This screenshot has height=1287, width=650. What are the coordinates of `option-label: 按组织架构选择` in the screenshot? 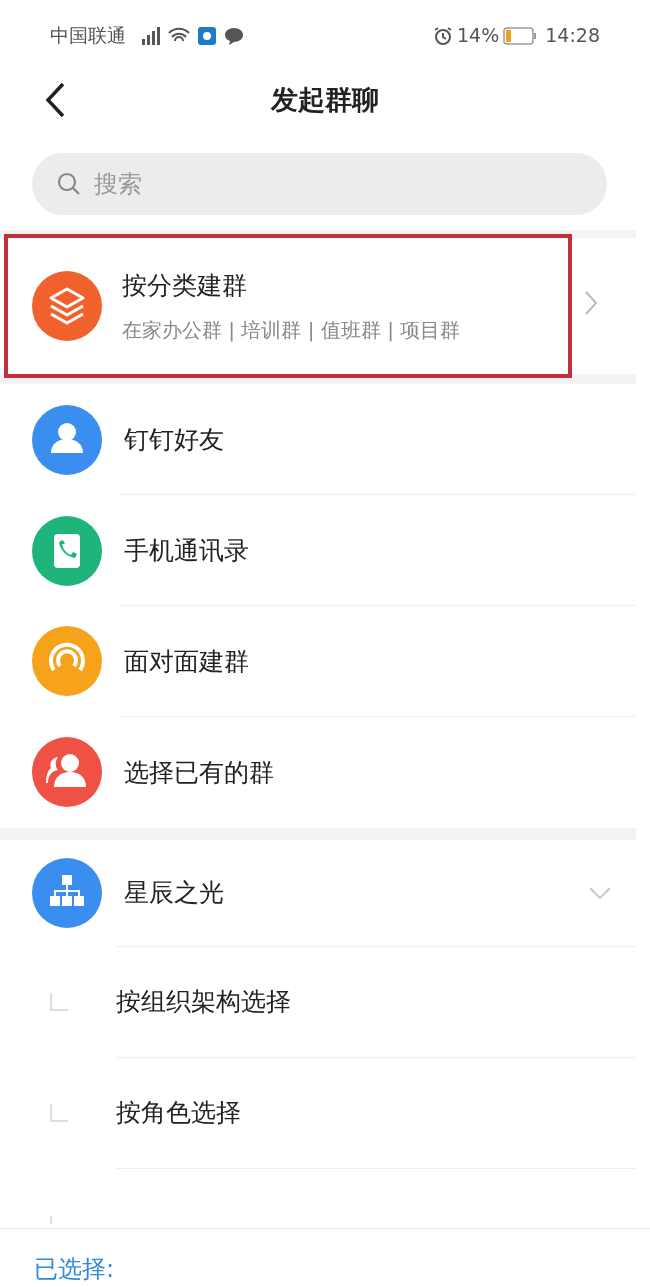 It's located at (203, 1002).